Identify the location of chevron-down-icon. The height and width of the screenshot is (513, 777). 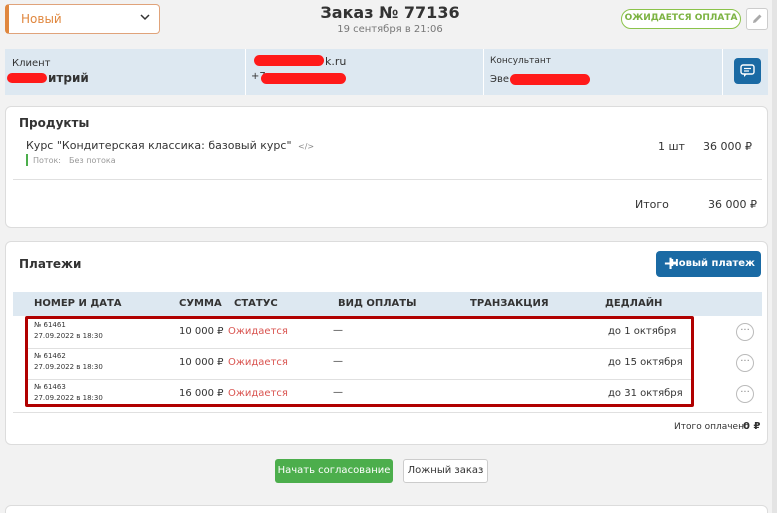
(145, 18).